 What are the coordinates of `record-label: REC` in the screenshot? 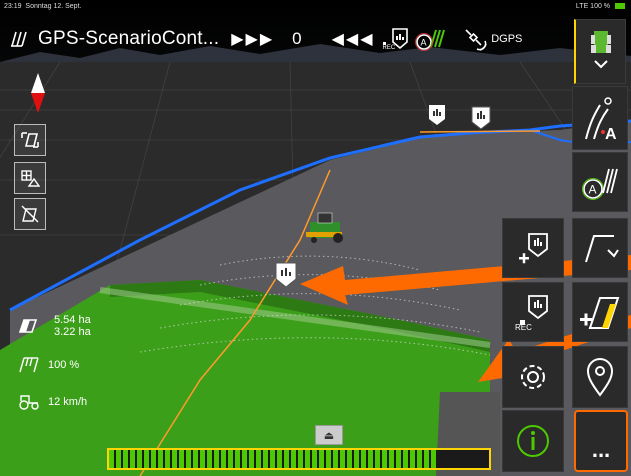 It's located at (523, 327).